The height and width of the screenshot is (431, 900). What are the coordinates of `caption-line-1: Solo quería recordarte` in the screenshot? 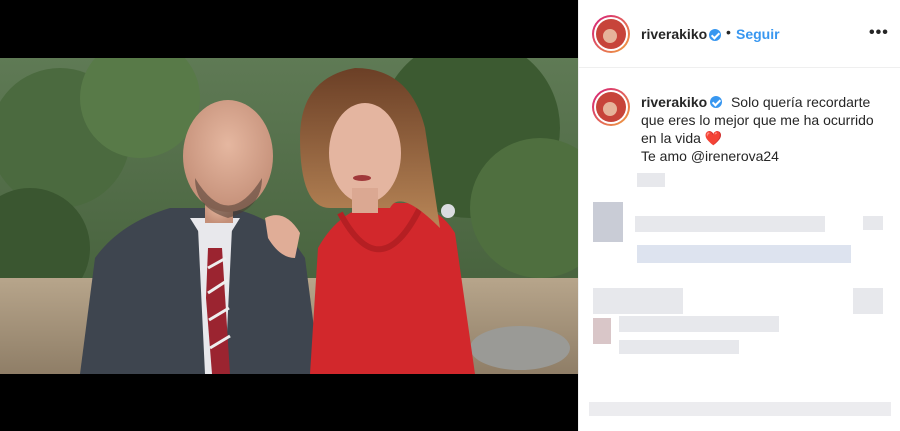 It's located at (800, 102).